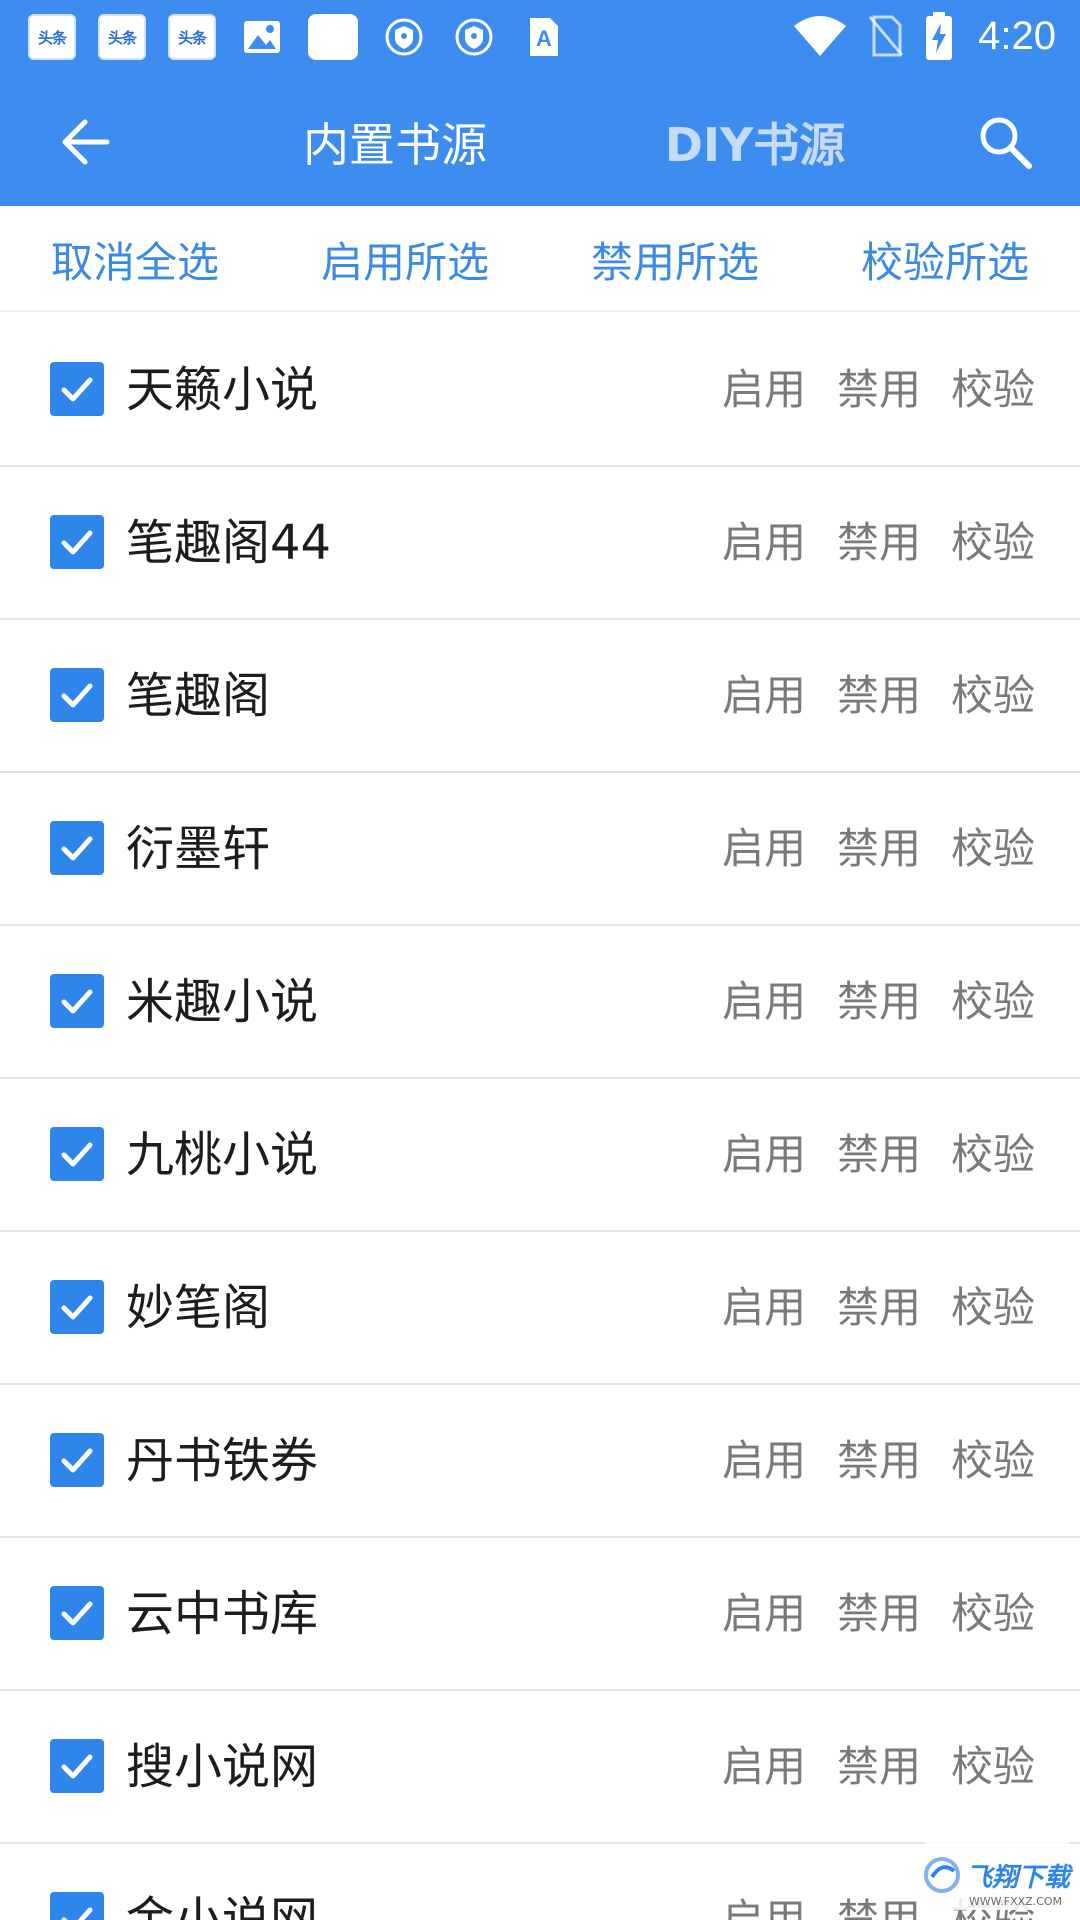  What do you see at coordinates (222, 390) in the screenshot?
I see `source-name: 天籁小说` at bounding box center [222, 390].